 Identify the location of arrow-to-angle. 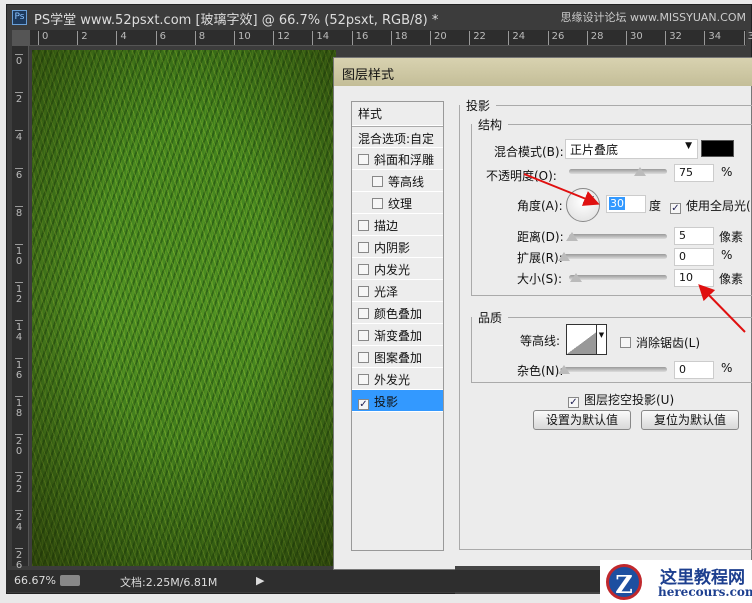
(561, 189).